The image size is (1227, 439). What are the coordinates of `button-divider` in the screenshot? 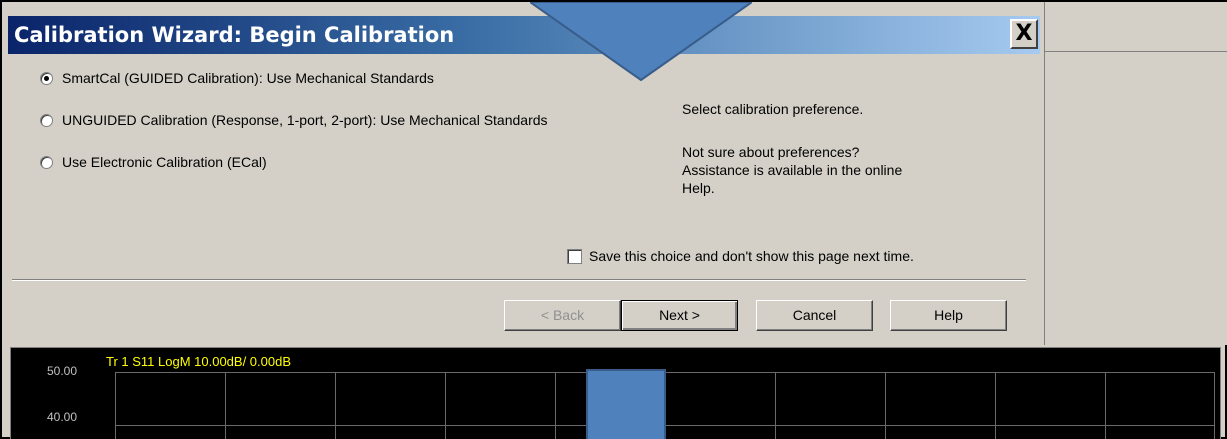 It's located at (519, 280).